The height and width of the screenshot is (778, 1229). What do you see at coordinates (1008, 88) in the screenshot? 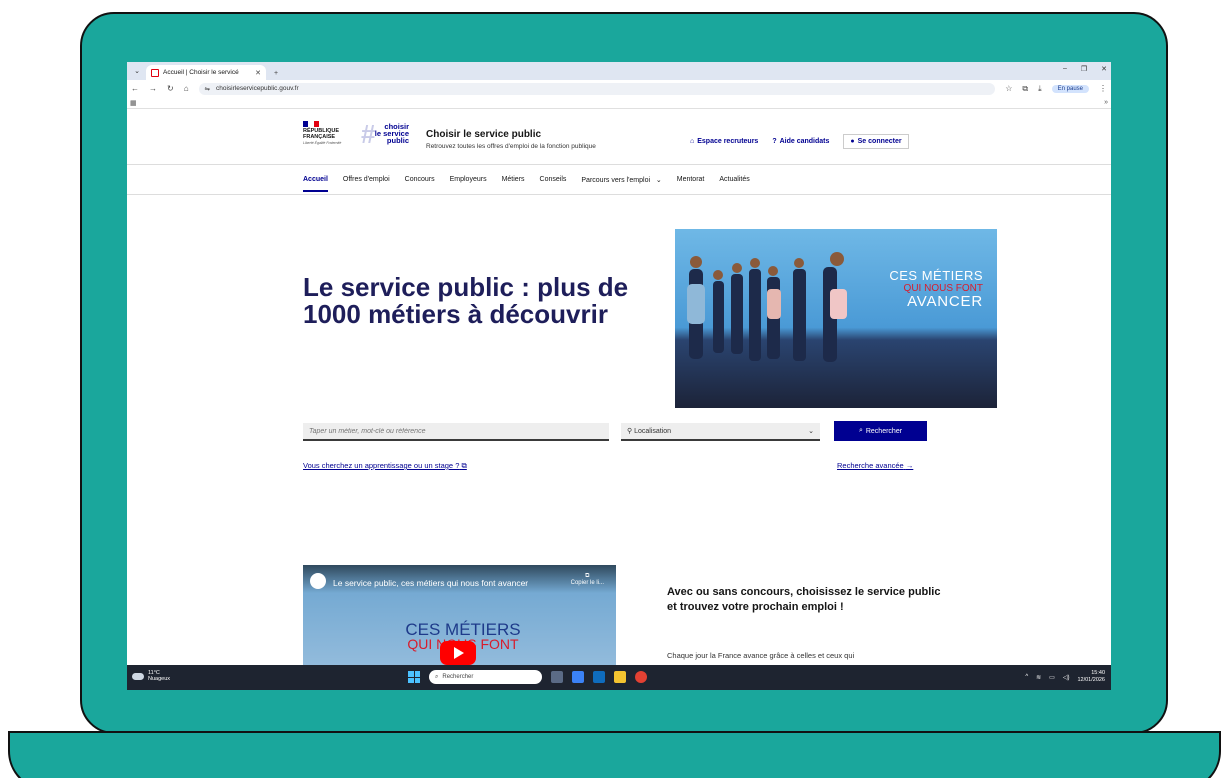
I see `bookmark-star-icon: ☆` at bounding box center [1008, 88].